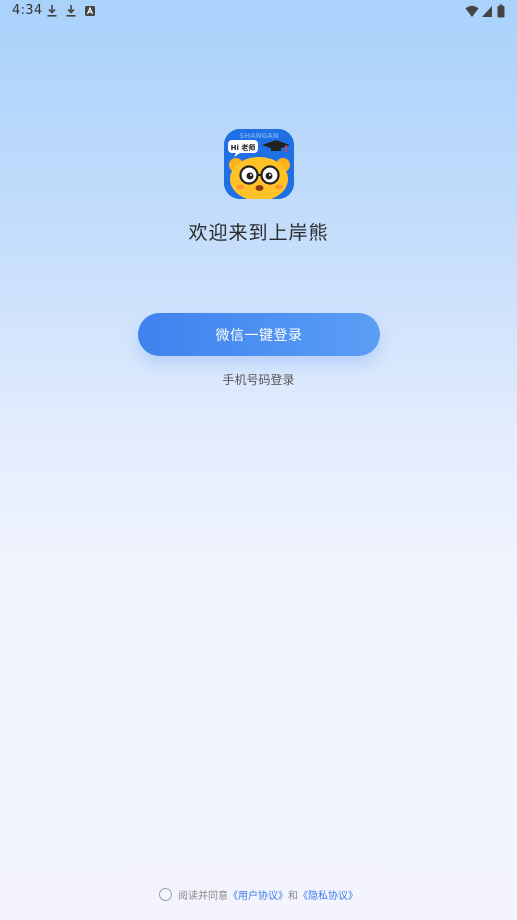  What do you see at coordinates (243, 147) in the screenshot?
I see `logo-speech-text: Hi 老师` at bounding box center [243, 147].